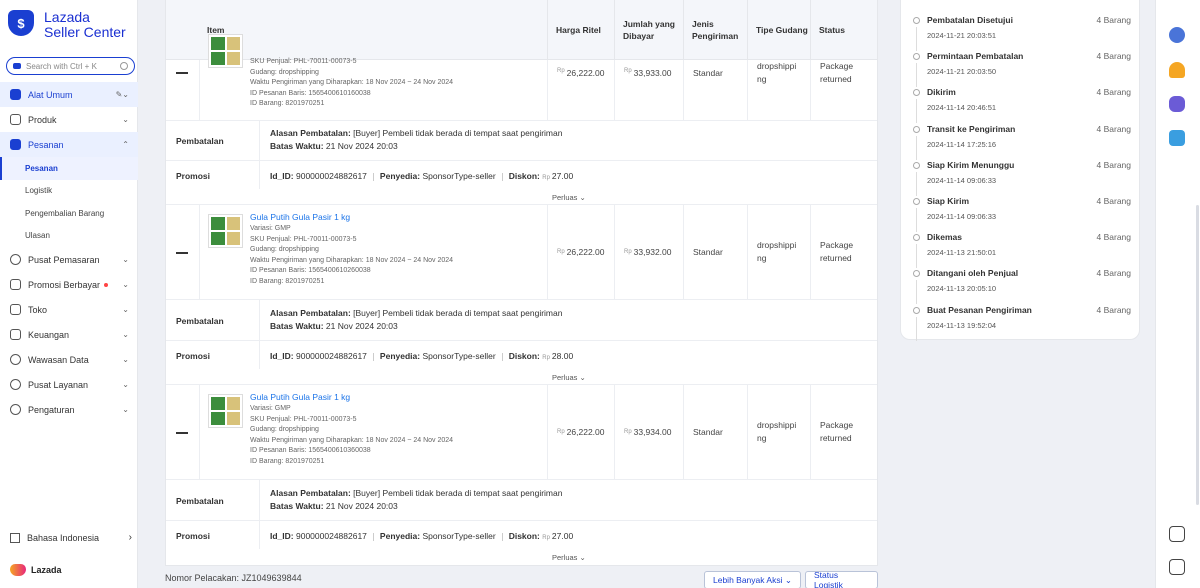  Describe the element at coordinates (752, 579) in the screenshot. I see `more-actions-button: Lebih Banyak Aksi ⌄` at that location.